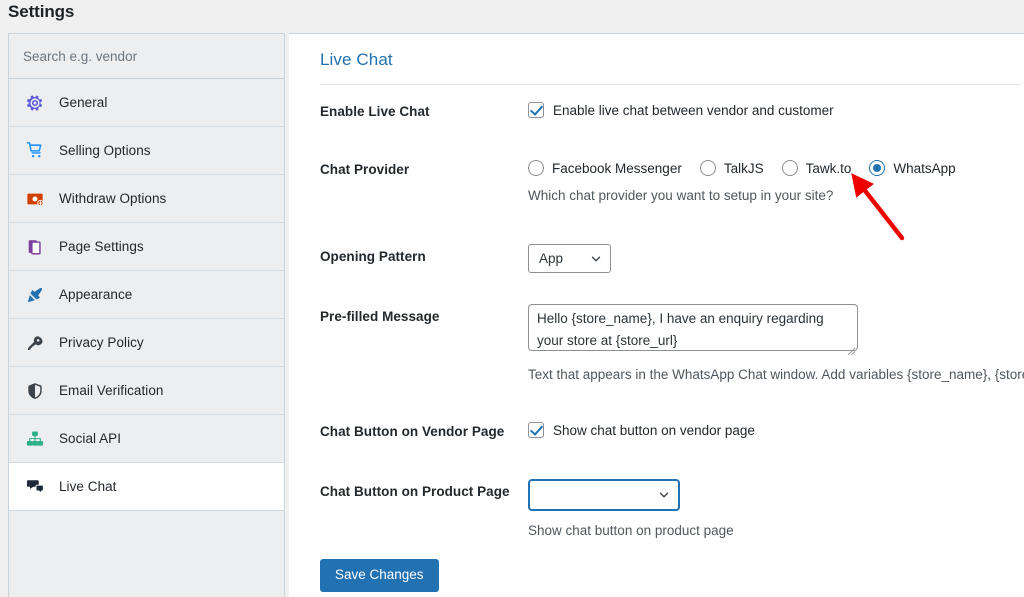  I want to click on prefilled-message-textarea, so click(693, 327).